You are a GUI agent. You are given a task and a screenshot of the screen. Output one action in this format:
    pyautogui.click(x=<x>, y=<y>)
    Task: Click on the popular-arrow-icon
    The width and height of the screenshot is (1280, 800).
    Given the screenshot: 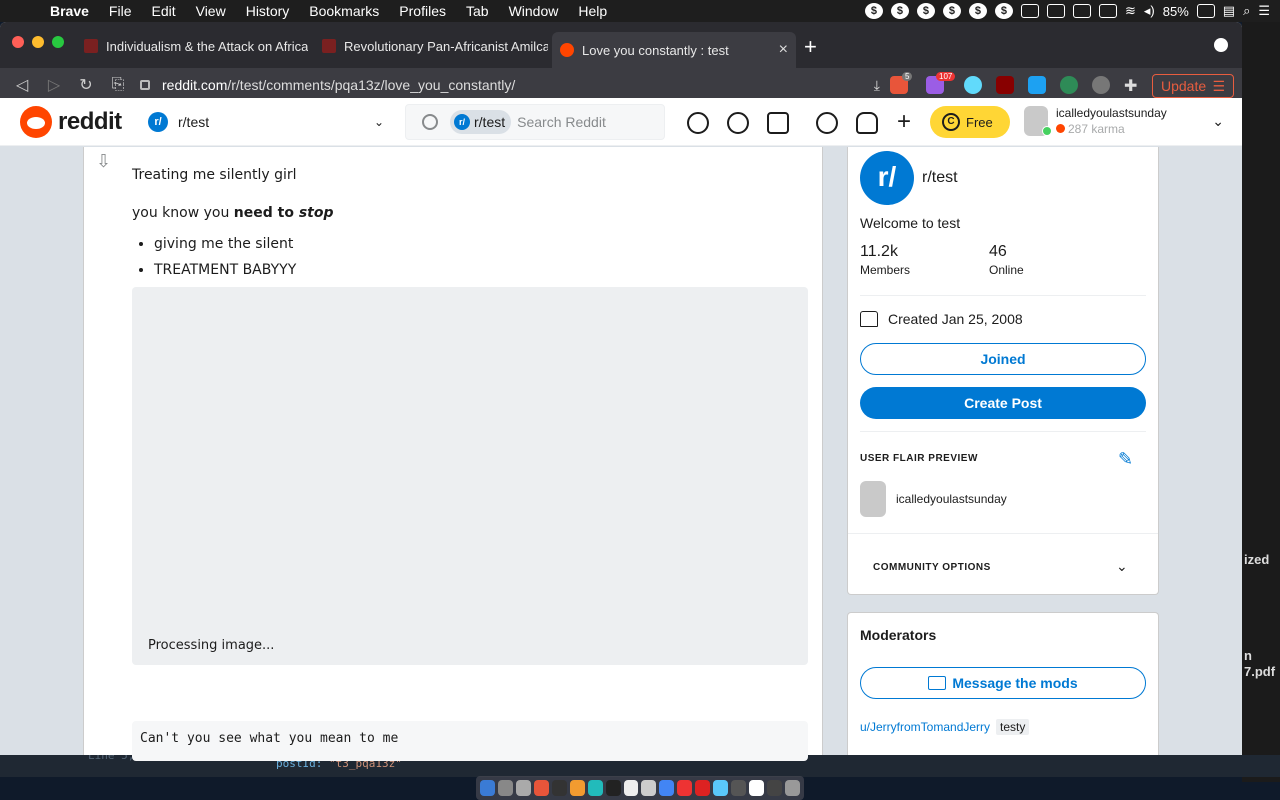 What is the action you would take?
    pyautogui.click(x=698, y=123)
    